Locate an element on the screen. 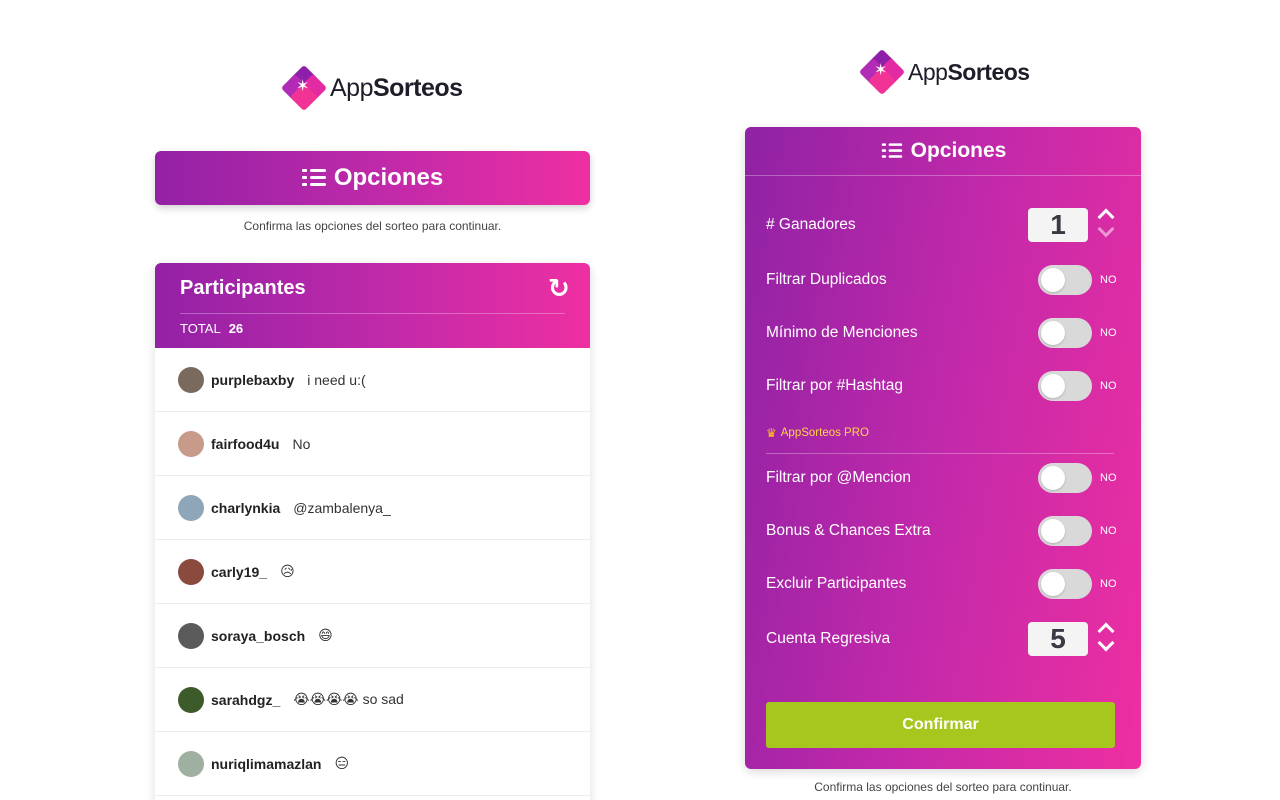 Image resolution: width=1280 pixels, height=800 pixels. option-toggle-row: Filtrar por @Mencion NO is located at coordinates (943, 478).